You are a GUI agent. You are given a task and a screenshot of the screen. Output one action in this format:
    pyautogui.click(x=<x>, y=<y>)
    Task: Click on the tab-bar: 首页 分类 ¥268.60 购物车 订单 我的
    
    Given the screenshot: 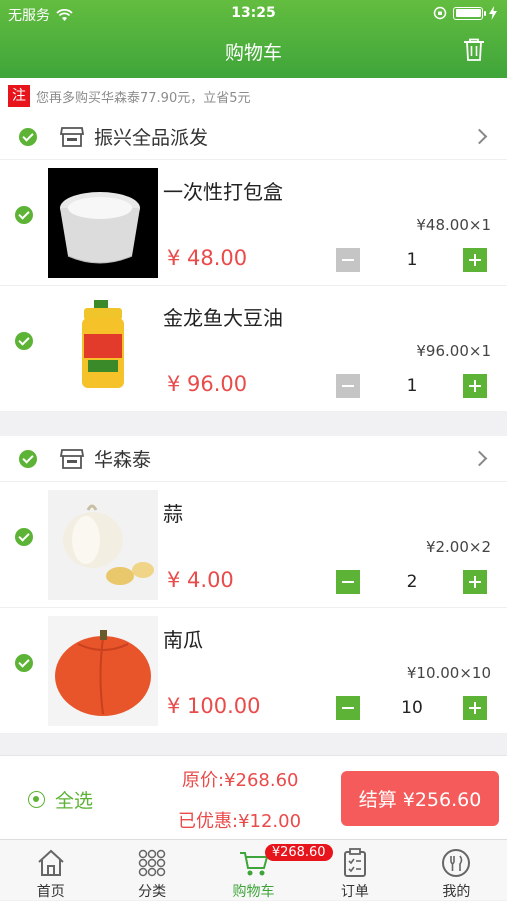 What is the action you would take?
    pyautogui.click(x=253, y=869)
    